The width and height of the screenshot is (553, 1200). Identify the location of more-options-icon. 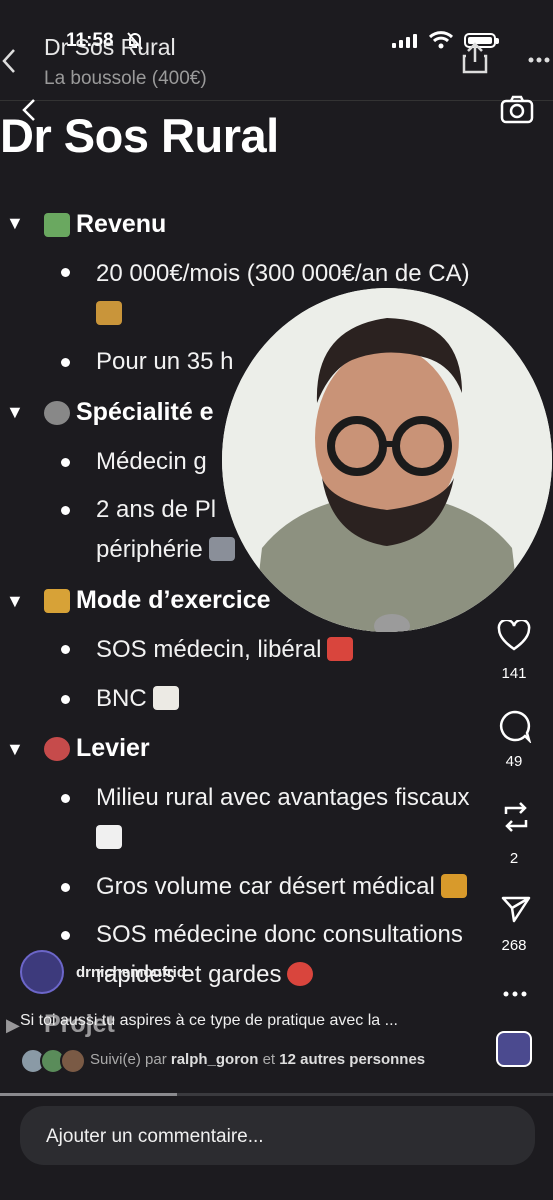
(515, 994).